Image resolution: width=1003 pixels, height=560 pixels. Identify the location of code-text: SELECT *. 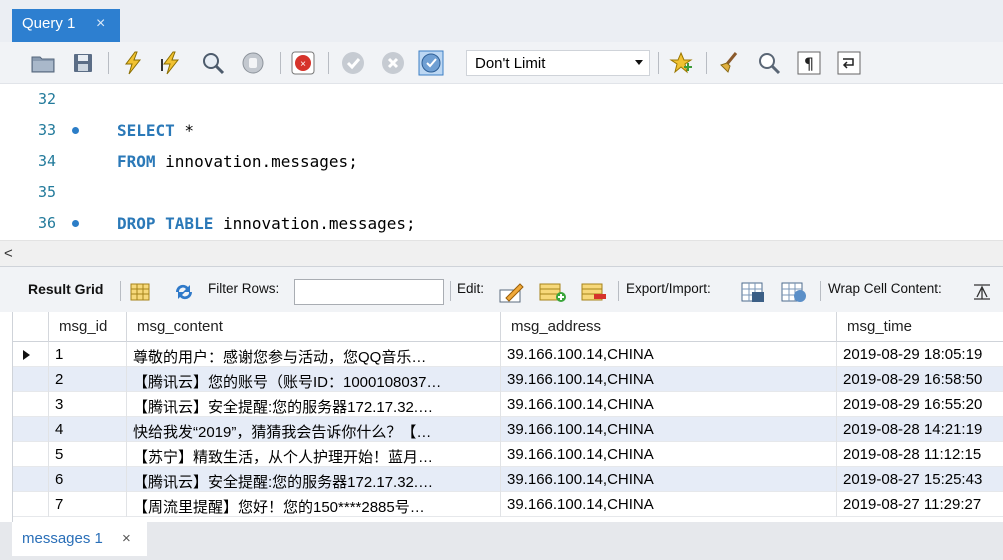
(155, 130).